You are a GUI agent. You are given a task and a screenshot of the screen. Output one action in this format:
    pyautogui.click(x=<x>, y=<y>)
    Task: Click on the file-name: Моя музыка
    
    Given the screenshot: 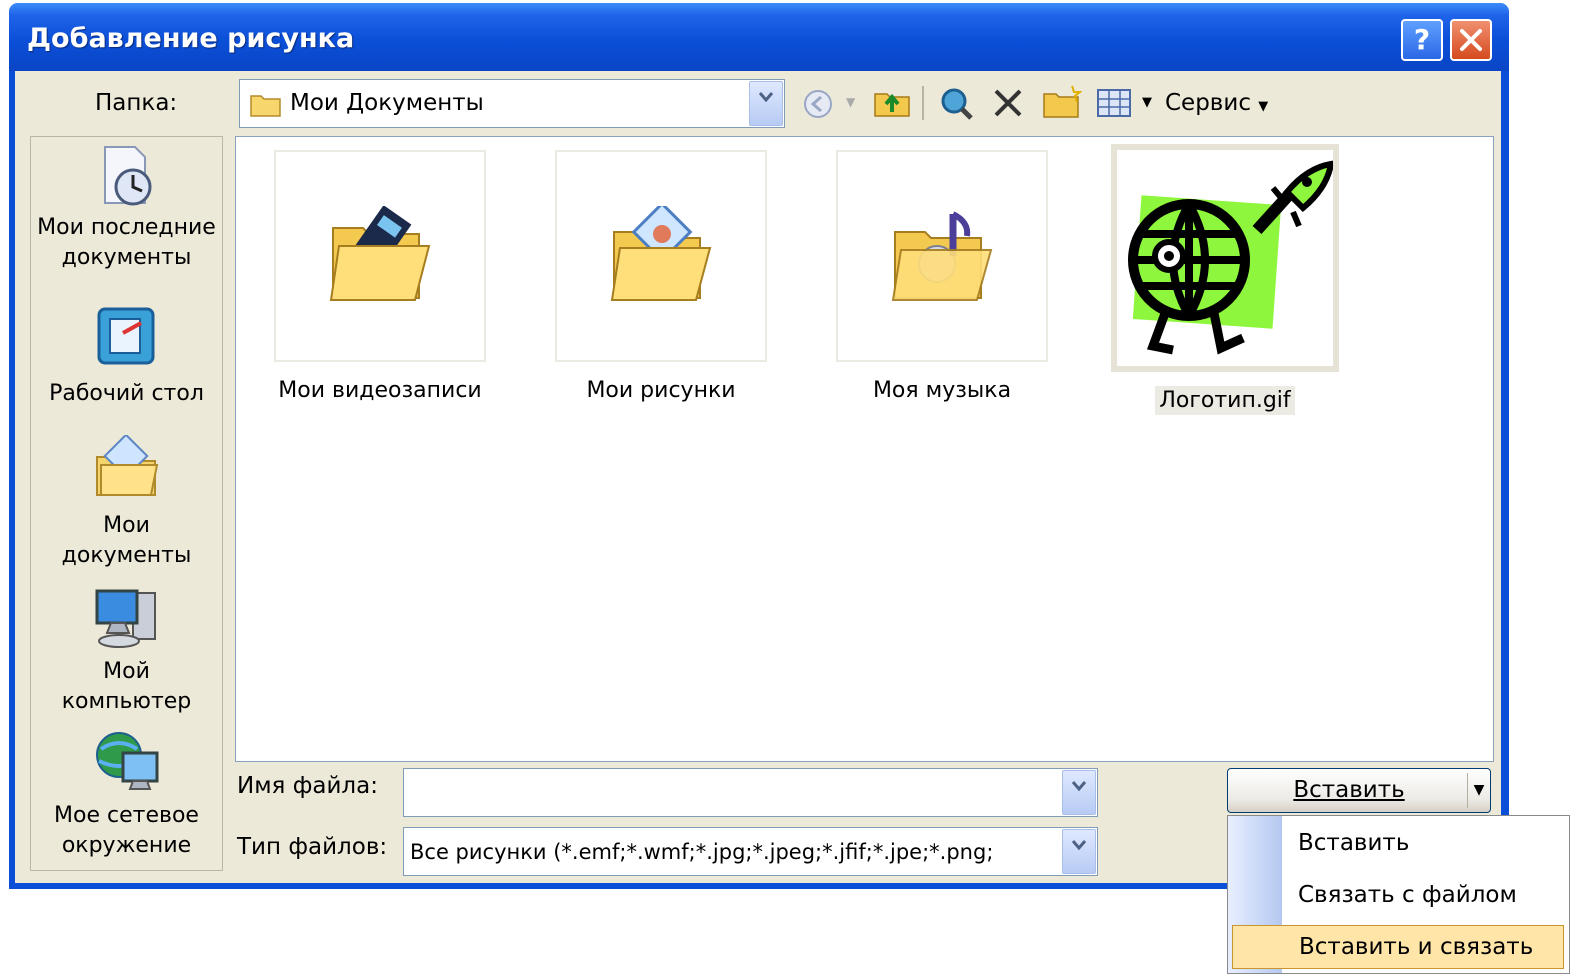 What is the action you would take?
    pyautogui.click(x=942, y=390)
    